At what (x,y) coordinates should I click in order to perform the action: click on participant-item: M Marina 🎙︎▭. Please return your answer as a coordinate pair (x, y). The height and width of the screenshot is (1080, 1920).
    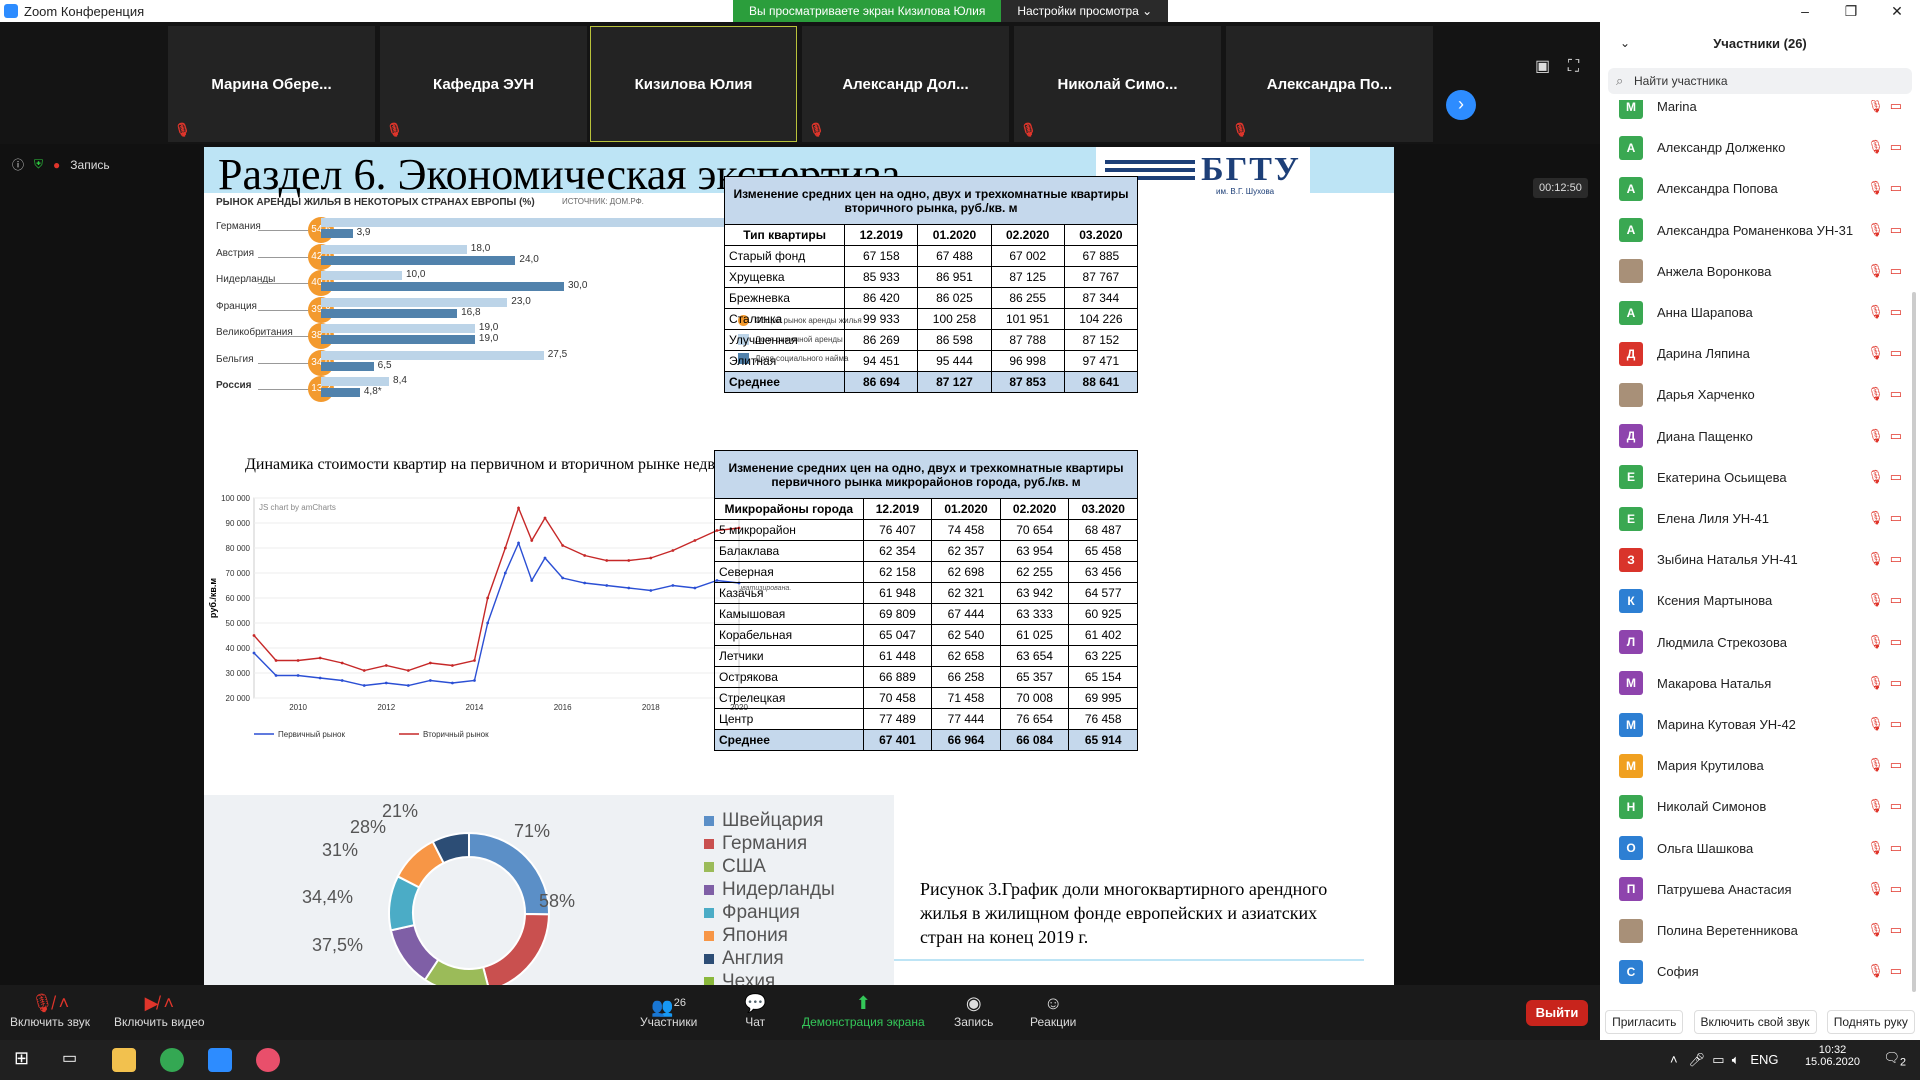
    Looking at the image, I should click on (1755, 113).